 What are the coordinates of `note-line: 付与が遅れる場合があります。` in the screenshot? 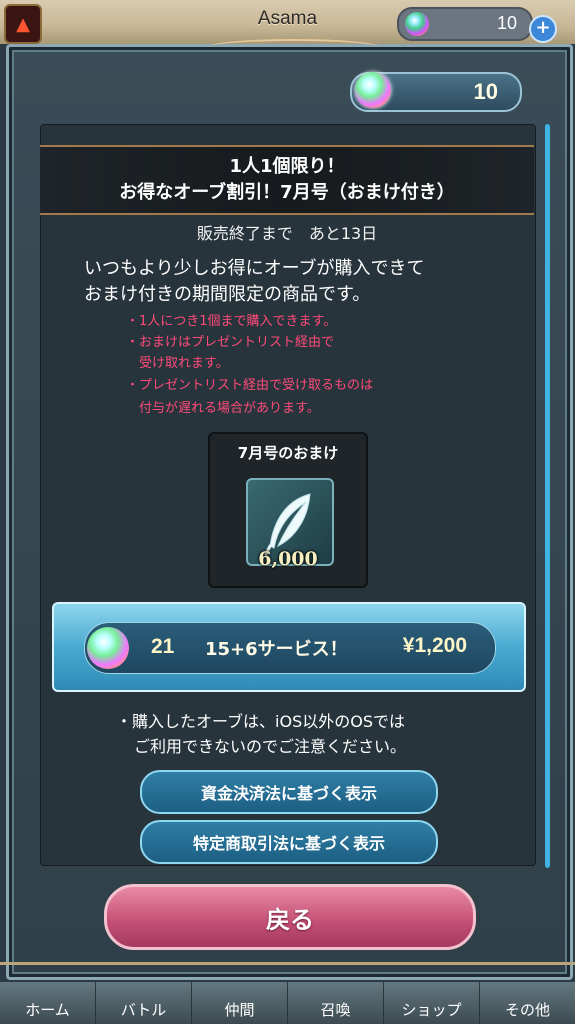 It's located at (223, 408).